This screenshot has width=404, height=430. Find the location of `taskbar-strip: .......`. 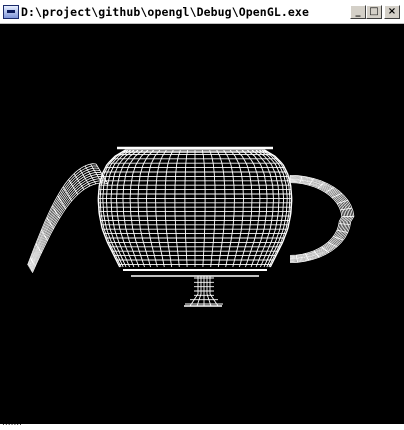

taskbar-strip: ....... is located at coordinates (202, 427).